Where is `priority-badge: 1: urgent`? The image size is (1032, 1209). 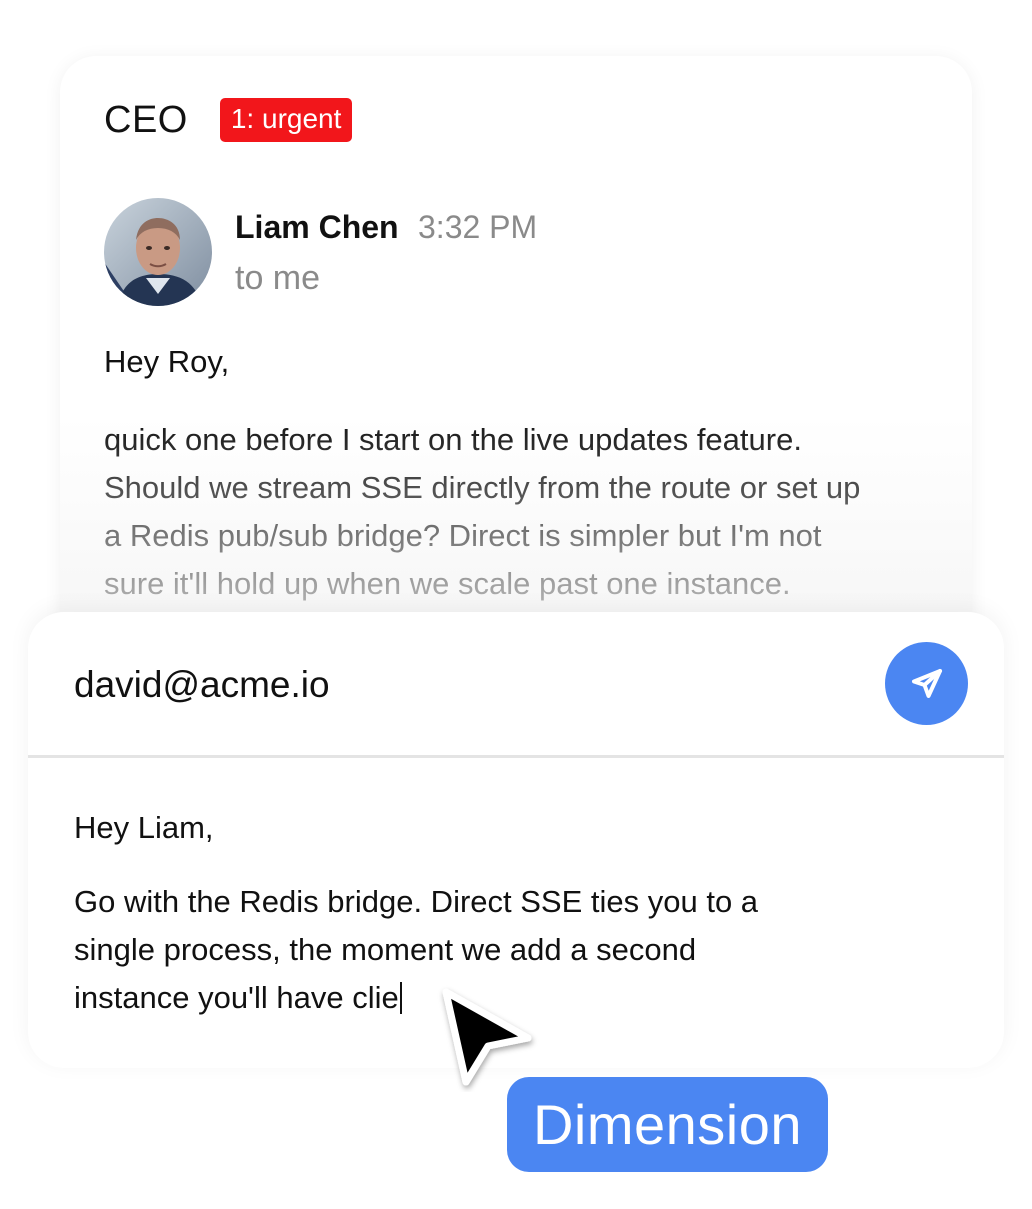
priority-badge: 1: urgent is located at coordinates (286, 120).